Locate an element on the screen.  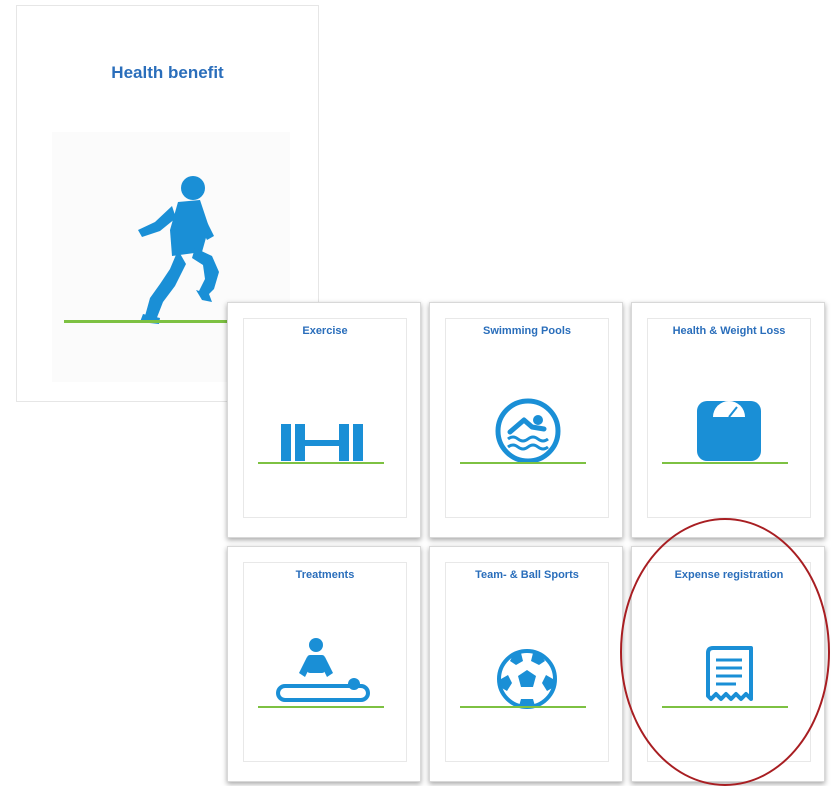
tile-title: Swimming Pools is located at coordinates (526, 331).